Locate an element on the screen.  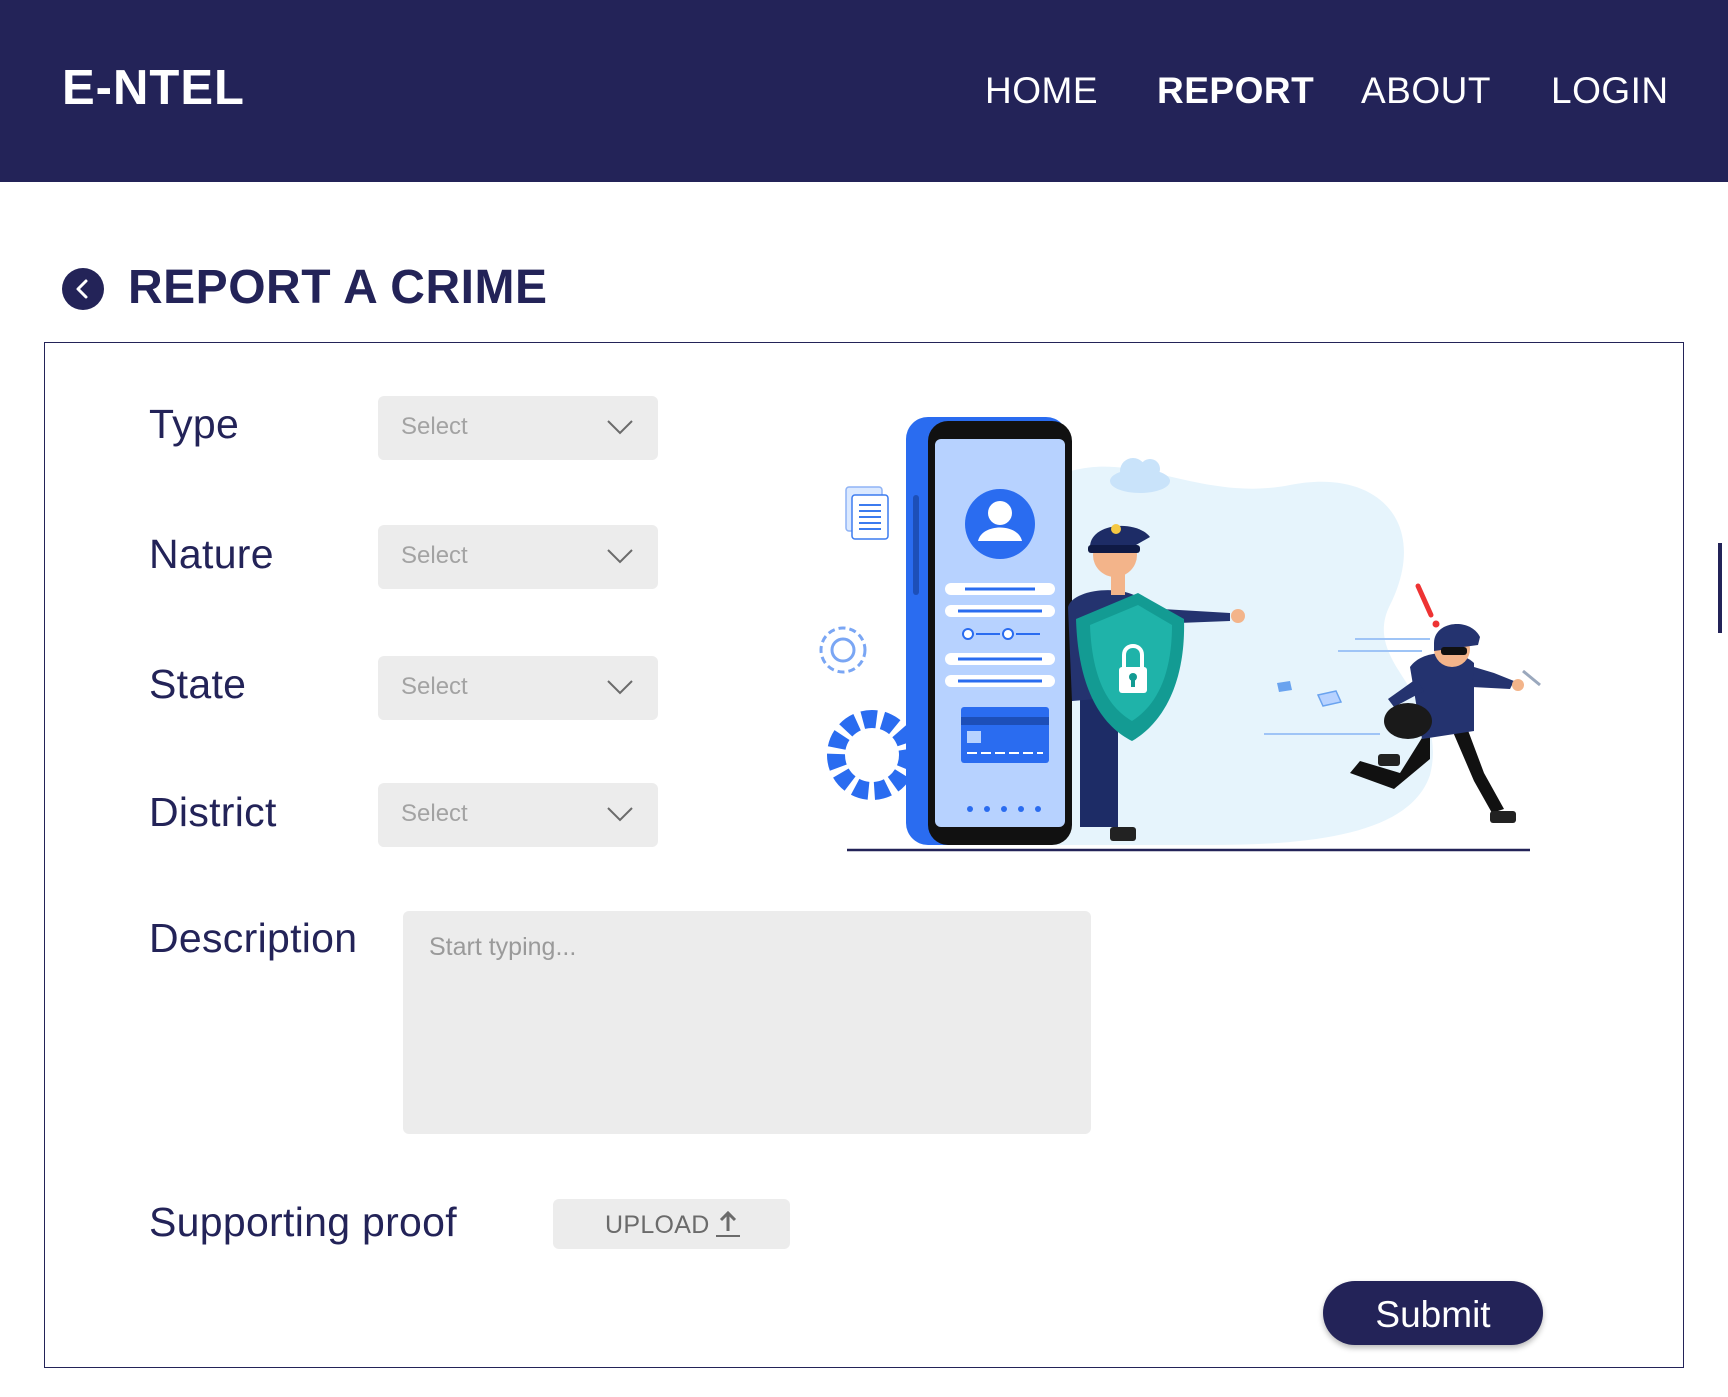
nav-report: REPORT is located at coordinates (1235, 91).